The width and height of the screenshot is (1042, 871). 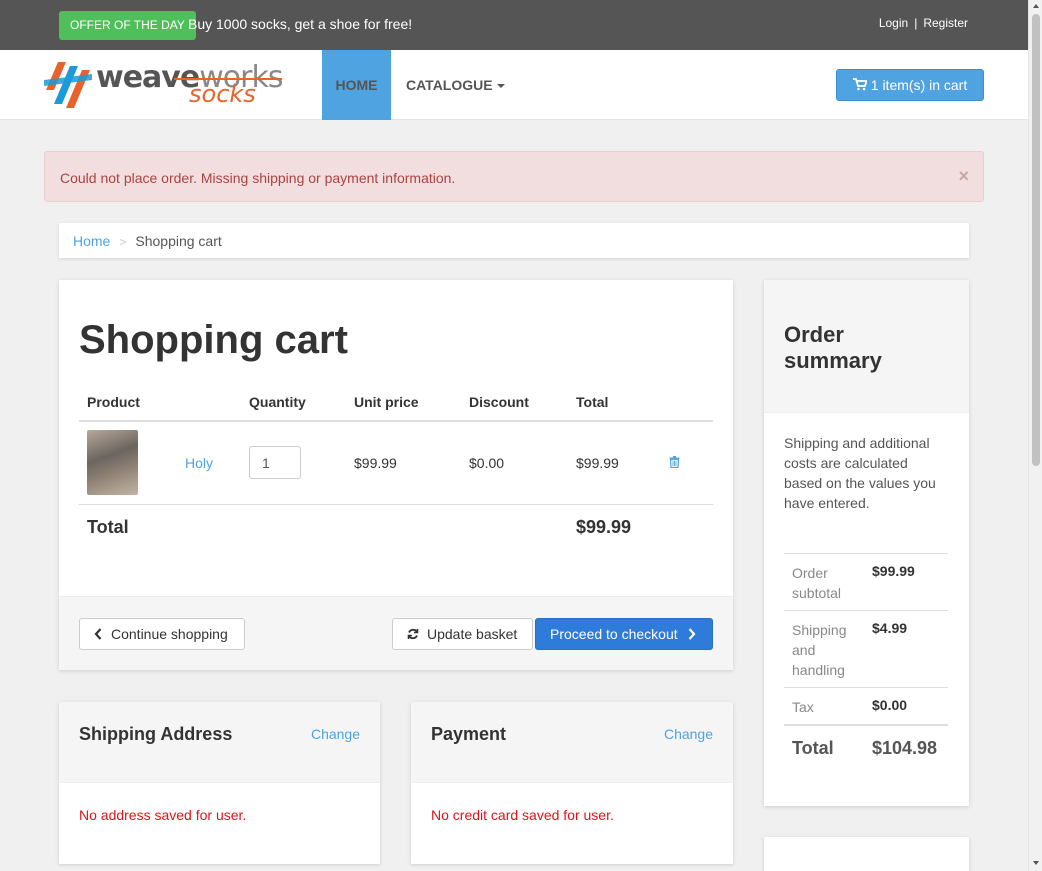 I want to click on shipping-change-link: Change, so click(x=335, y=734).